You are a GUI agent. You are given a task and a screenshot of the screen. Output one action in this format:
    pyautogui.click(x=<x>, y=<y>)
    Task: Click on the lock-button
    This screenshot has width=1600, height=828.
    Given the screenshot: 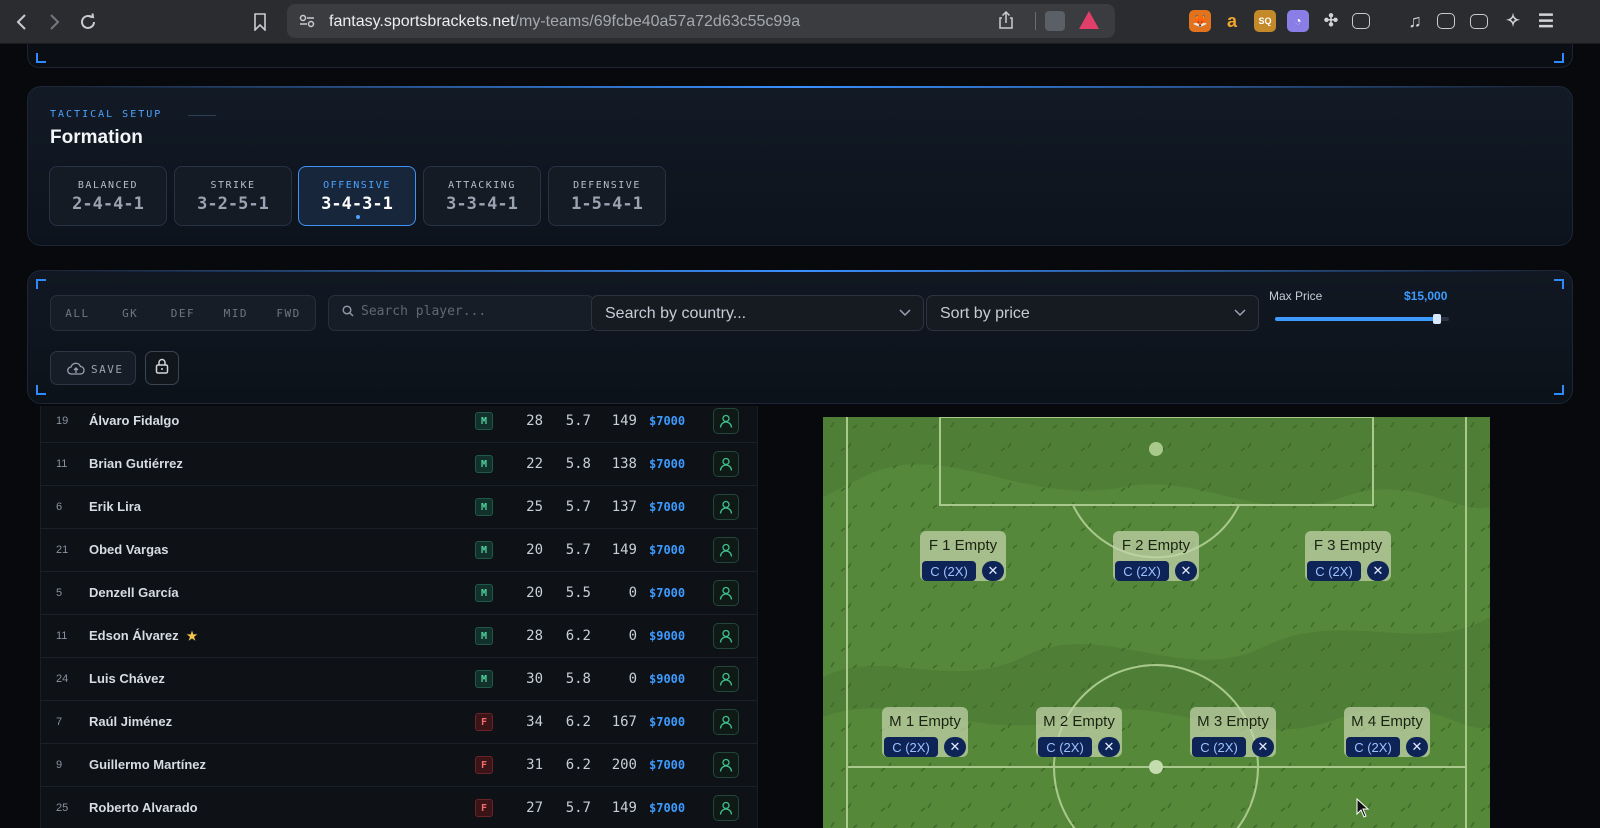 What is the action you would take?
    pyautogui.click(x=162, y=368)
    